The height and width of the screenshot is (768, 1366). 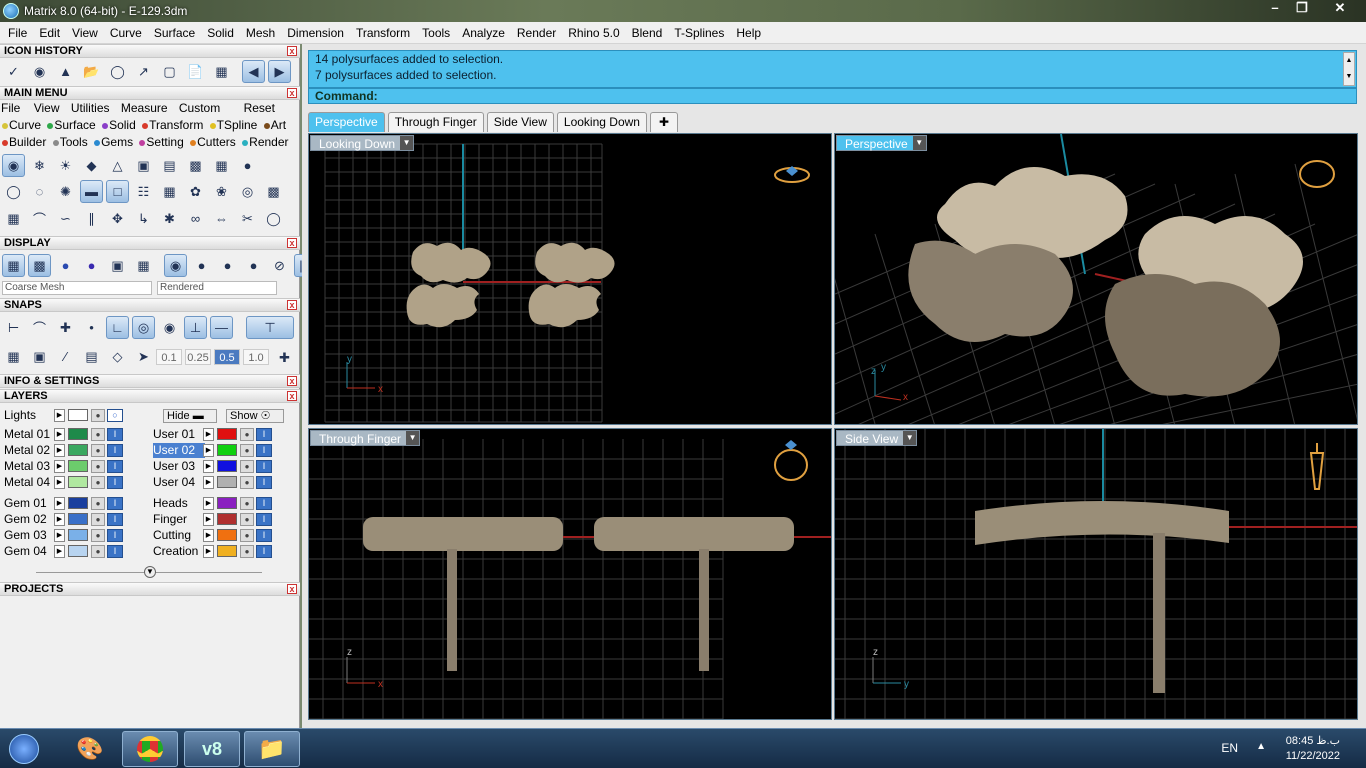 What do you see at coordinates (91, 165) in the screenshot?
I see `stone-icon: ◆` at bounding box center [91, 165].